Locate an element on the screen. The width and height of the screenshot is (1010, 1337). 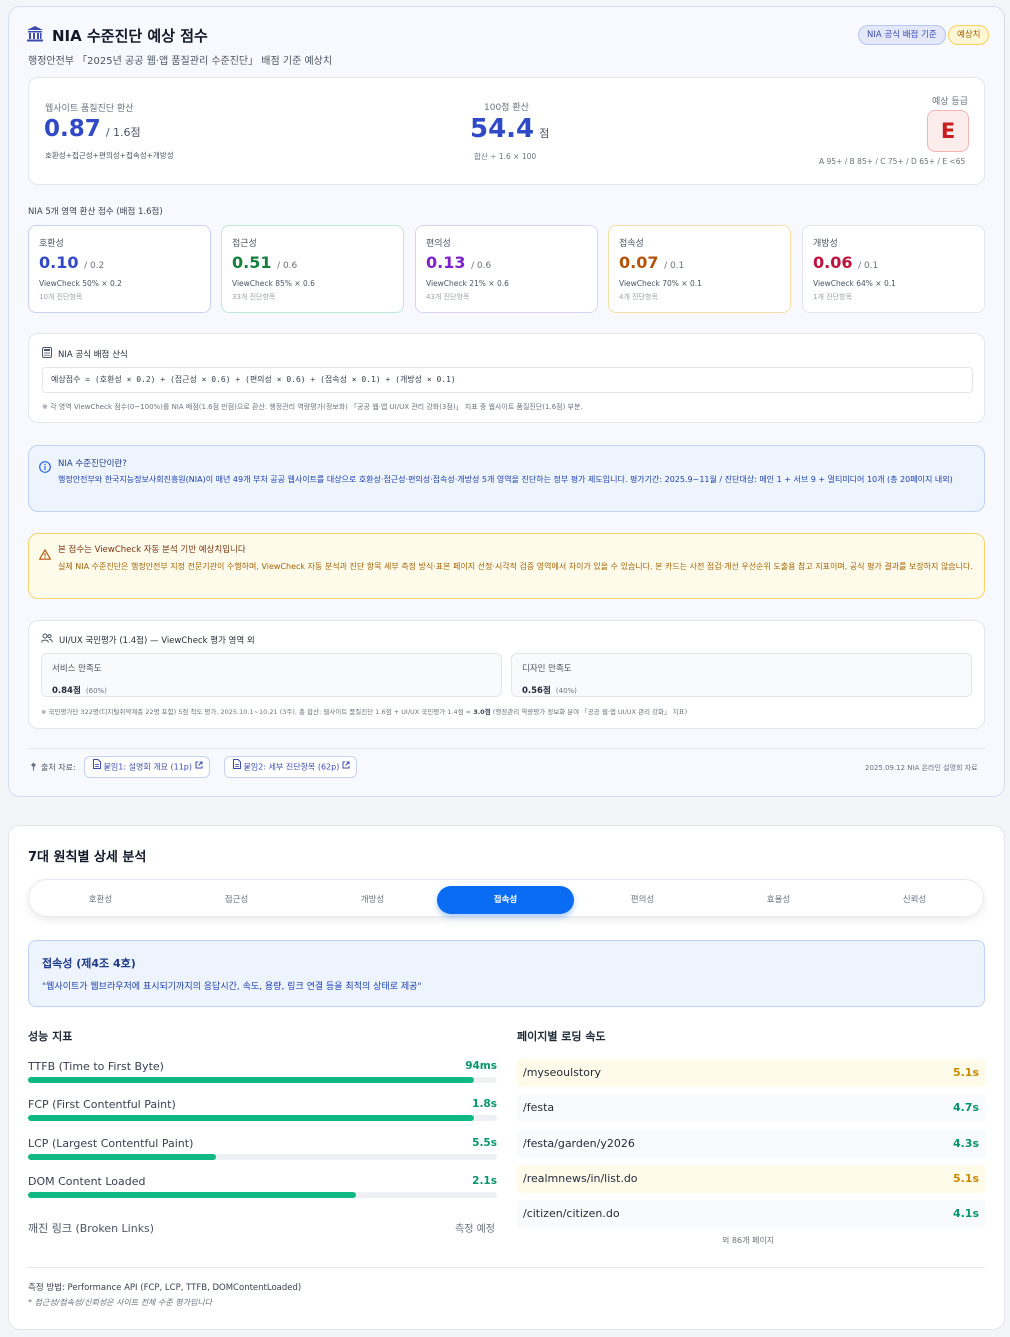
area-card: 접근성 0.51 / 0.6 ViewCheck 85% × 0.6 33개 진단항목 is located at coordinates (312, 269).